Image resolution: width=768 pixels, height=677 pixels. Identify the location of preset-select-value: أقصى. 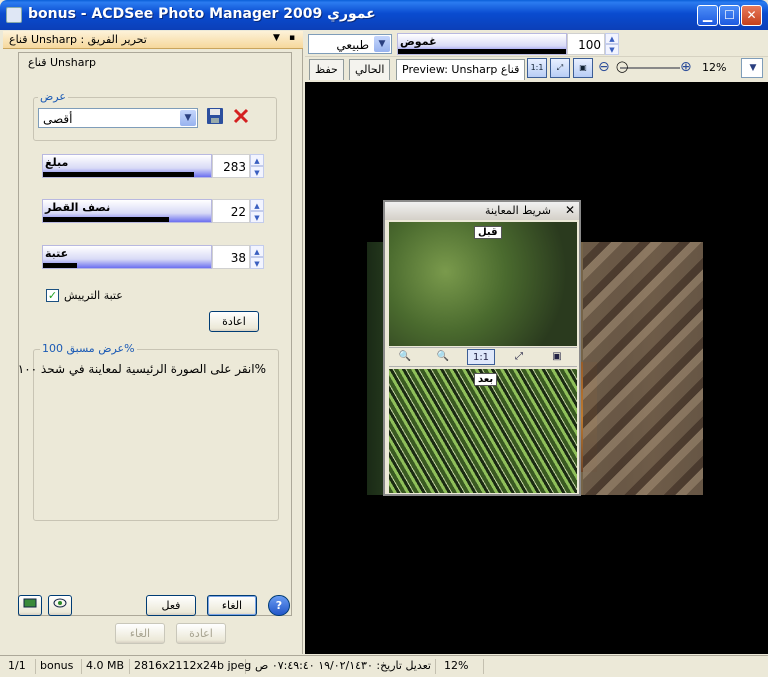
(58, 119).